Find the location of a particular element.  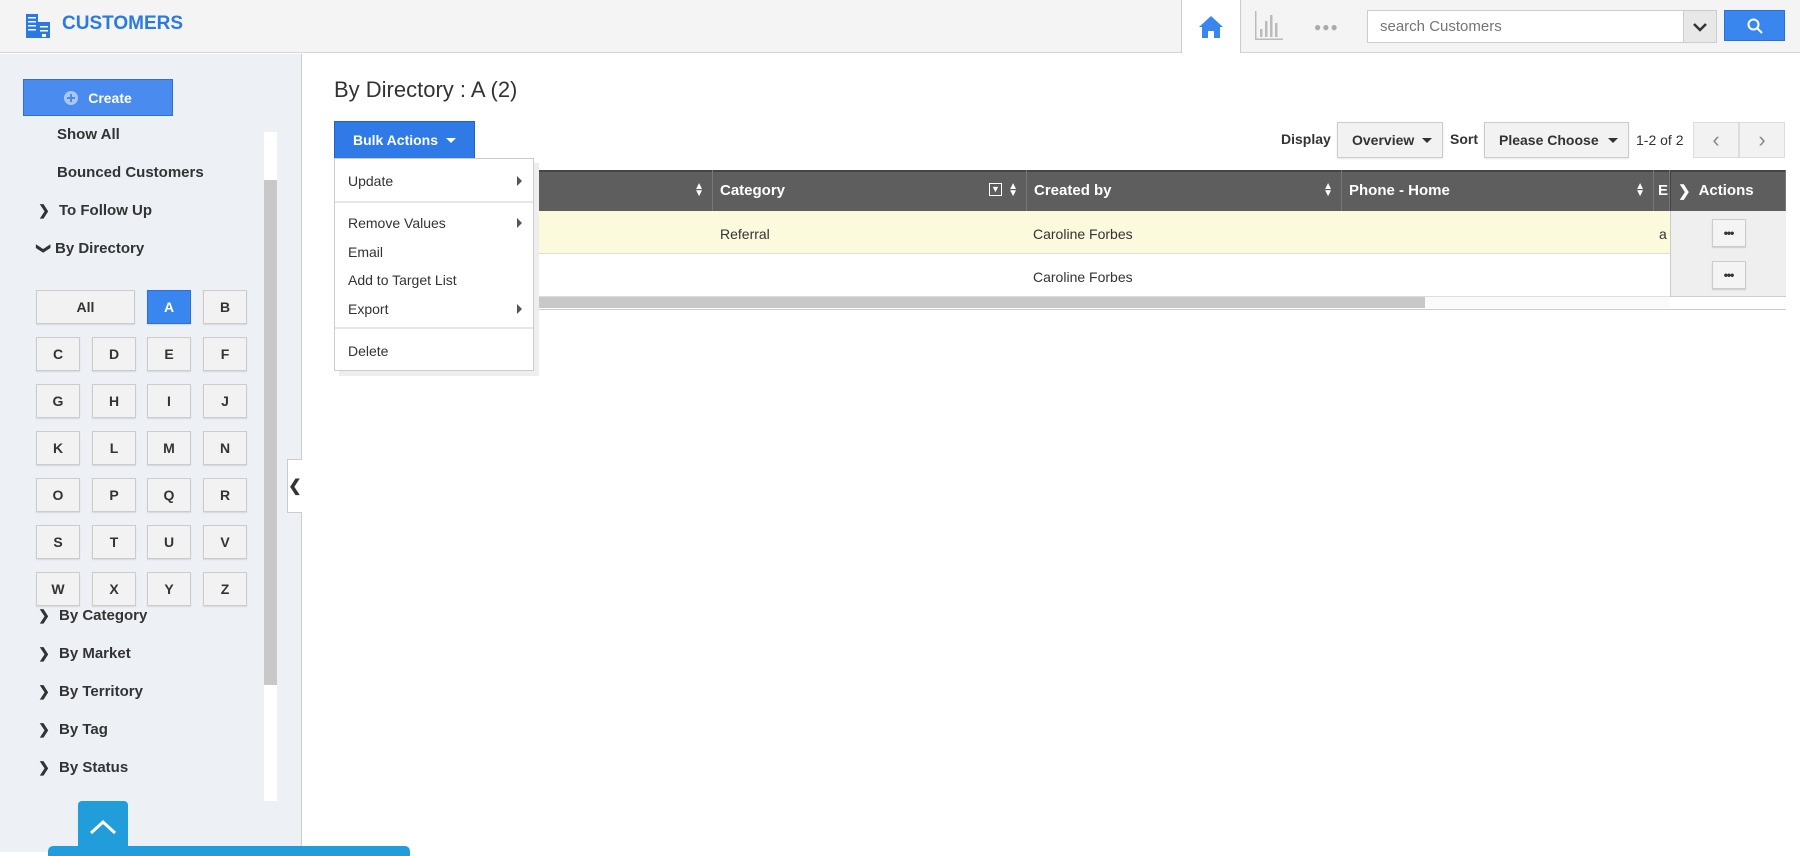

sidebar-item-show-all: Show All is located at coordinates (88, 134).